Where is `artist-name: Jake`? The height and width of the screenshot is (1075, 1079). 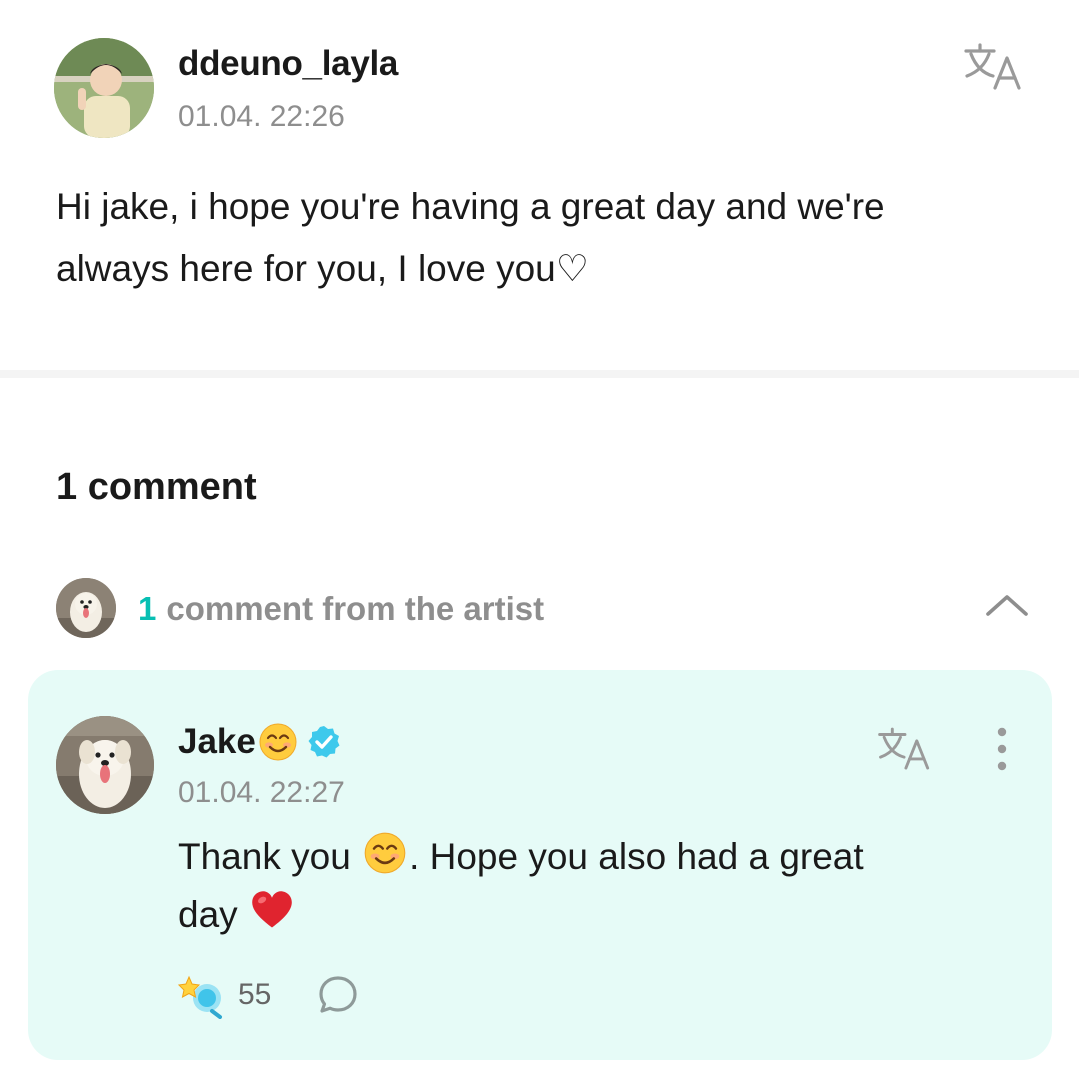 artist-name: Jake is located at coordinates (260, 742).